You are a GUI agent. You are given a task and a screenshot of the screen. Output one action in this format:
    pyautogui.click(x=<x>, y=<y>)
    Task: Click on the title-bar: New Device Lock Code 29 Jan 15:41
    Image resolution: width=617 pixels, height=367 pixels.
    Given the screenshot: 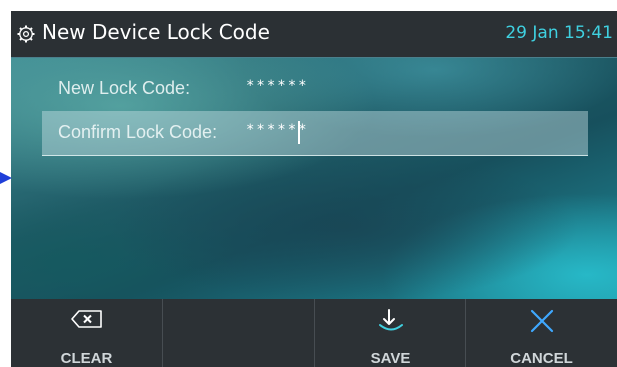 What is the action you would take?
    pyautogui.click(x=314, y=34)
    